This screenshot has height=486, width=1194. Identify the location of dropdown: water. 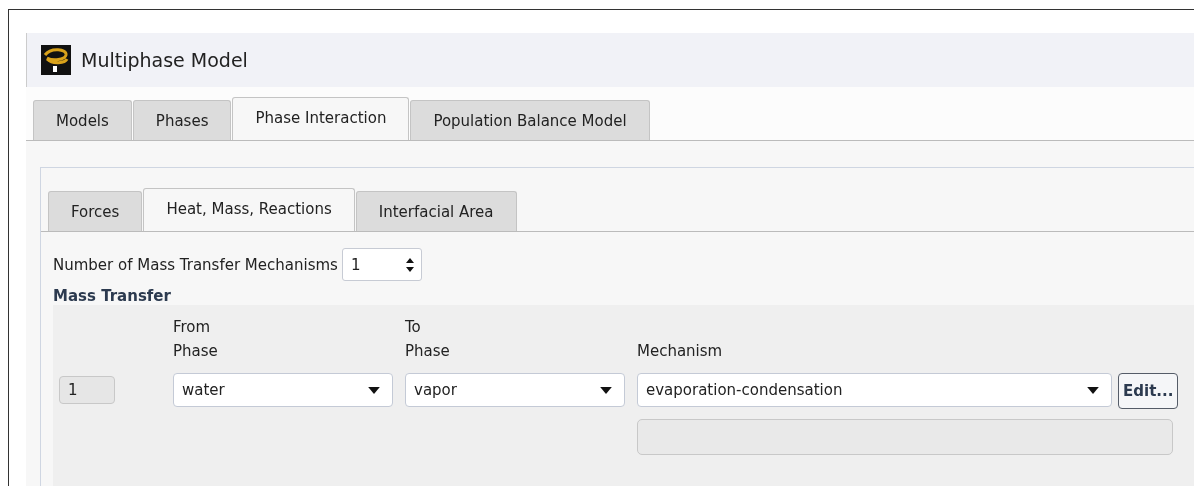
(283, 390).